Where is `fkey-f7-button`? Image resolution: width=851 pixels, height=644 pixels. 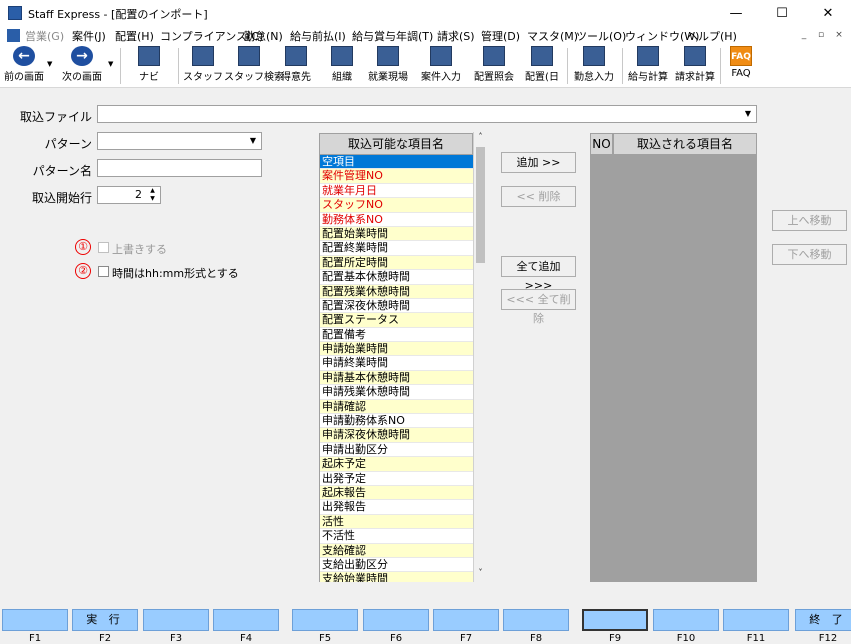
fkey-f7-button is located at coordinates (466, 620).